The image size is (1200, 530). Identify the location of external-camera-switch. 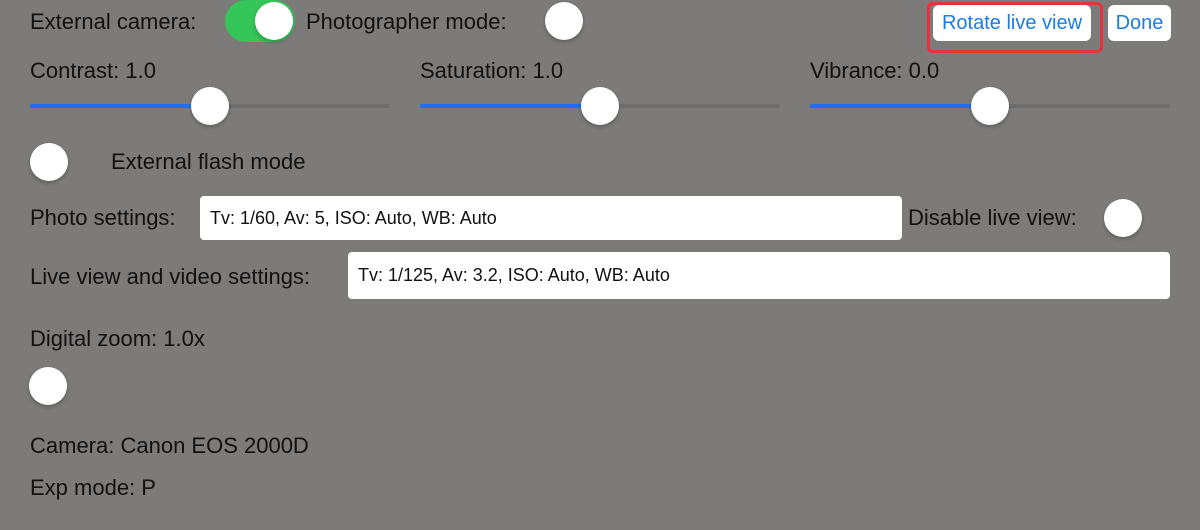
(260, 21).